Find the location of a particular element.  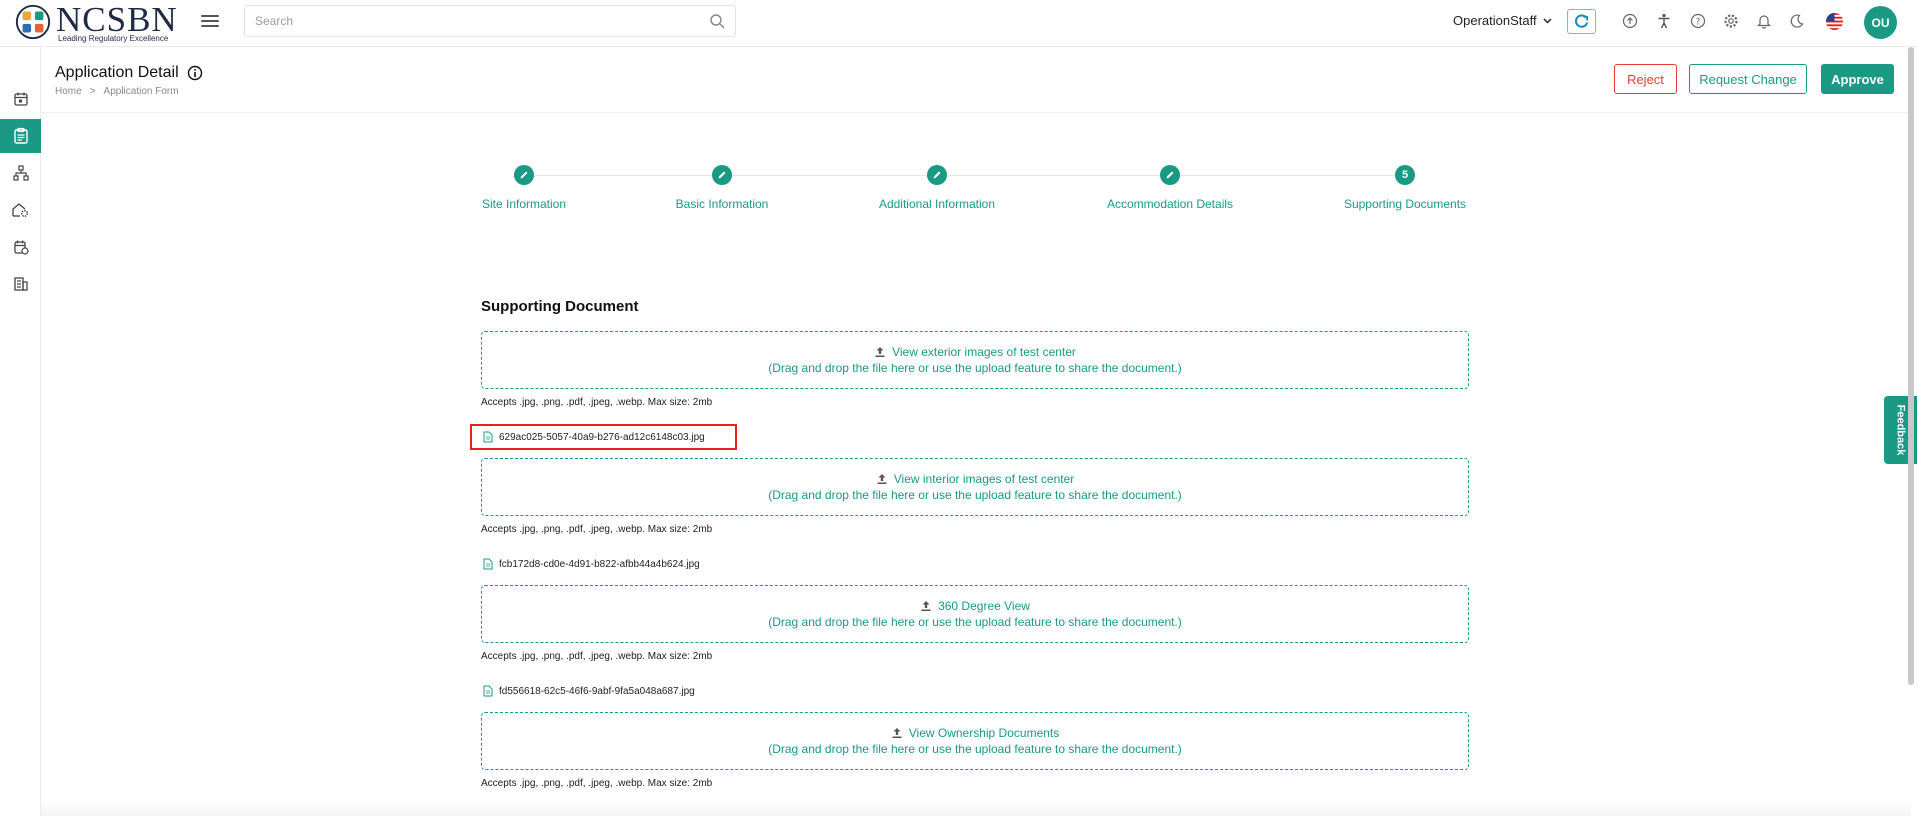

breadcrumb: Home > Application Form is located at coordinates (117, 91).